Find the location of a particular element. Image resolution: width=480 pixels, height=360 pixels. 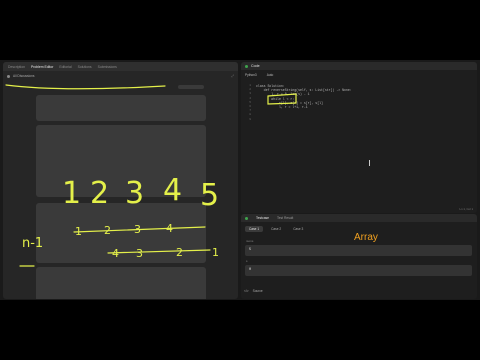

filter-pill is located at coordinates (191, 87).